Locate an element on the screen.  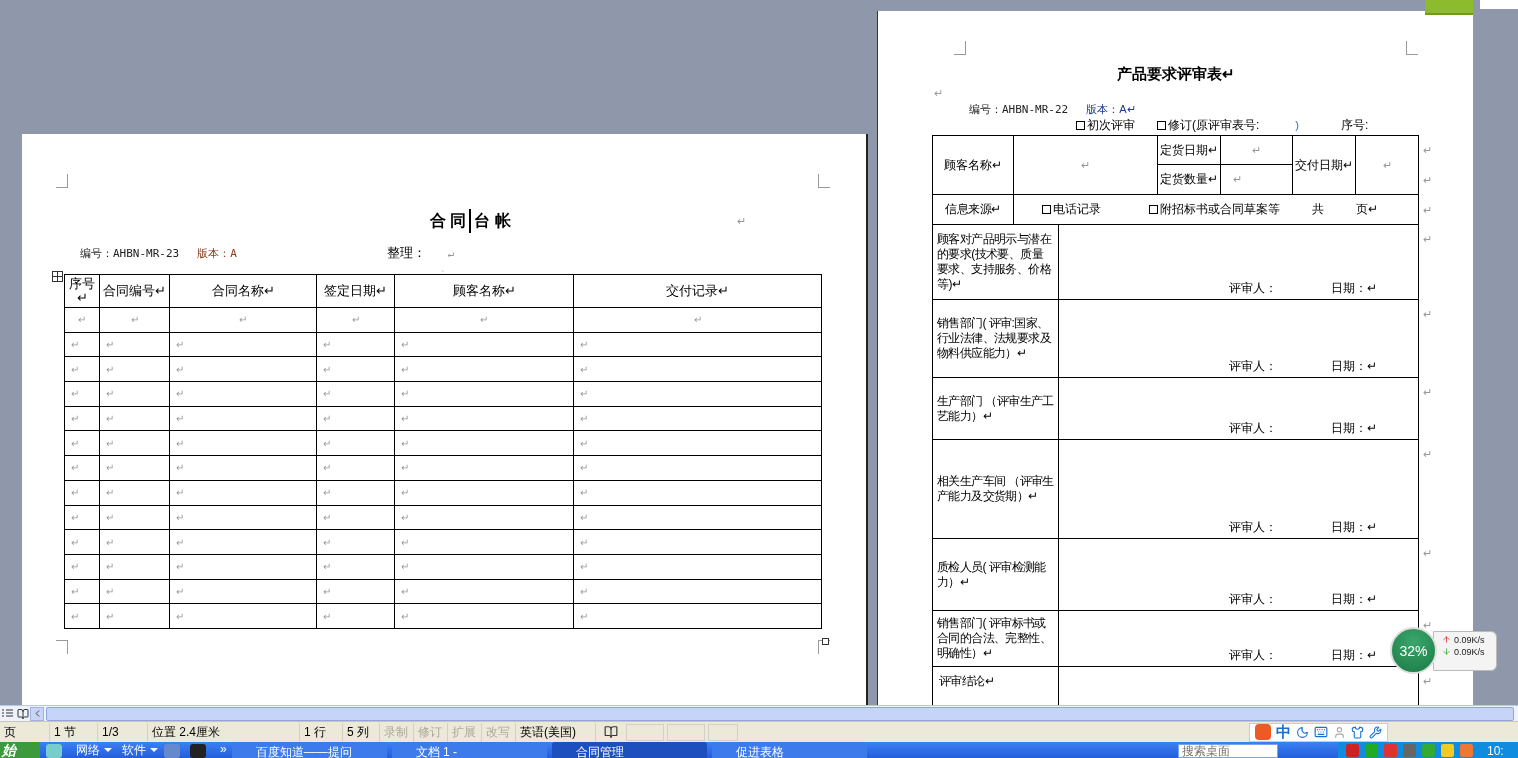
status-item: 位置 2.4厘米 is located at coordinates (224, 732).